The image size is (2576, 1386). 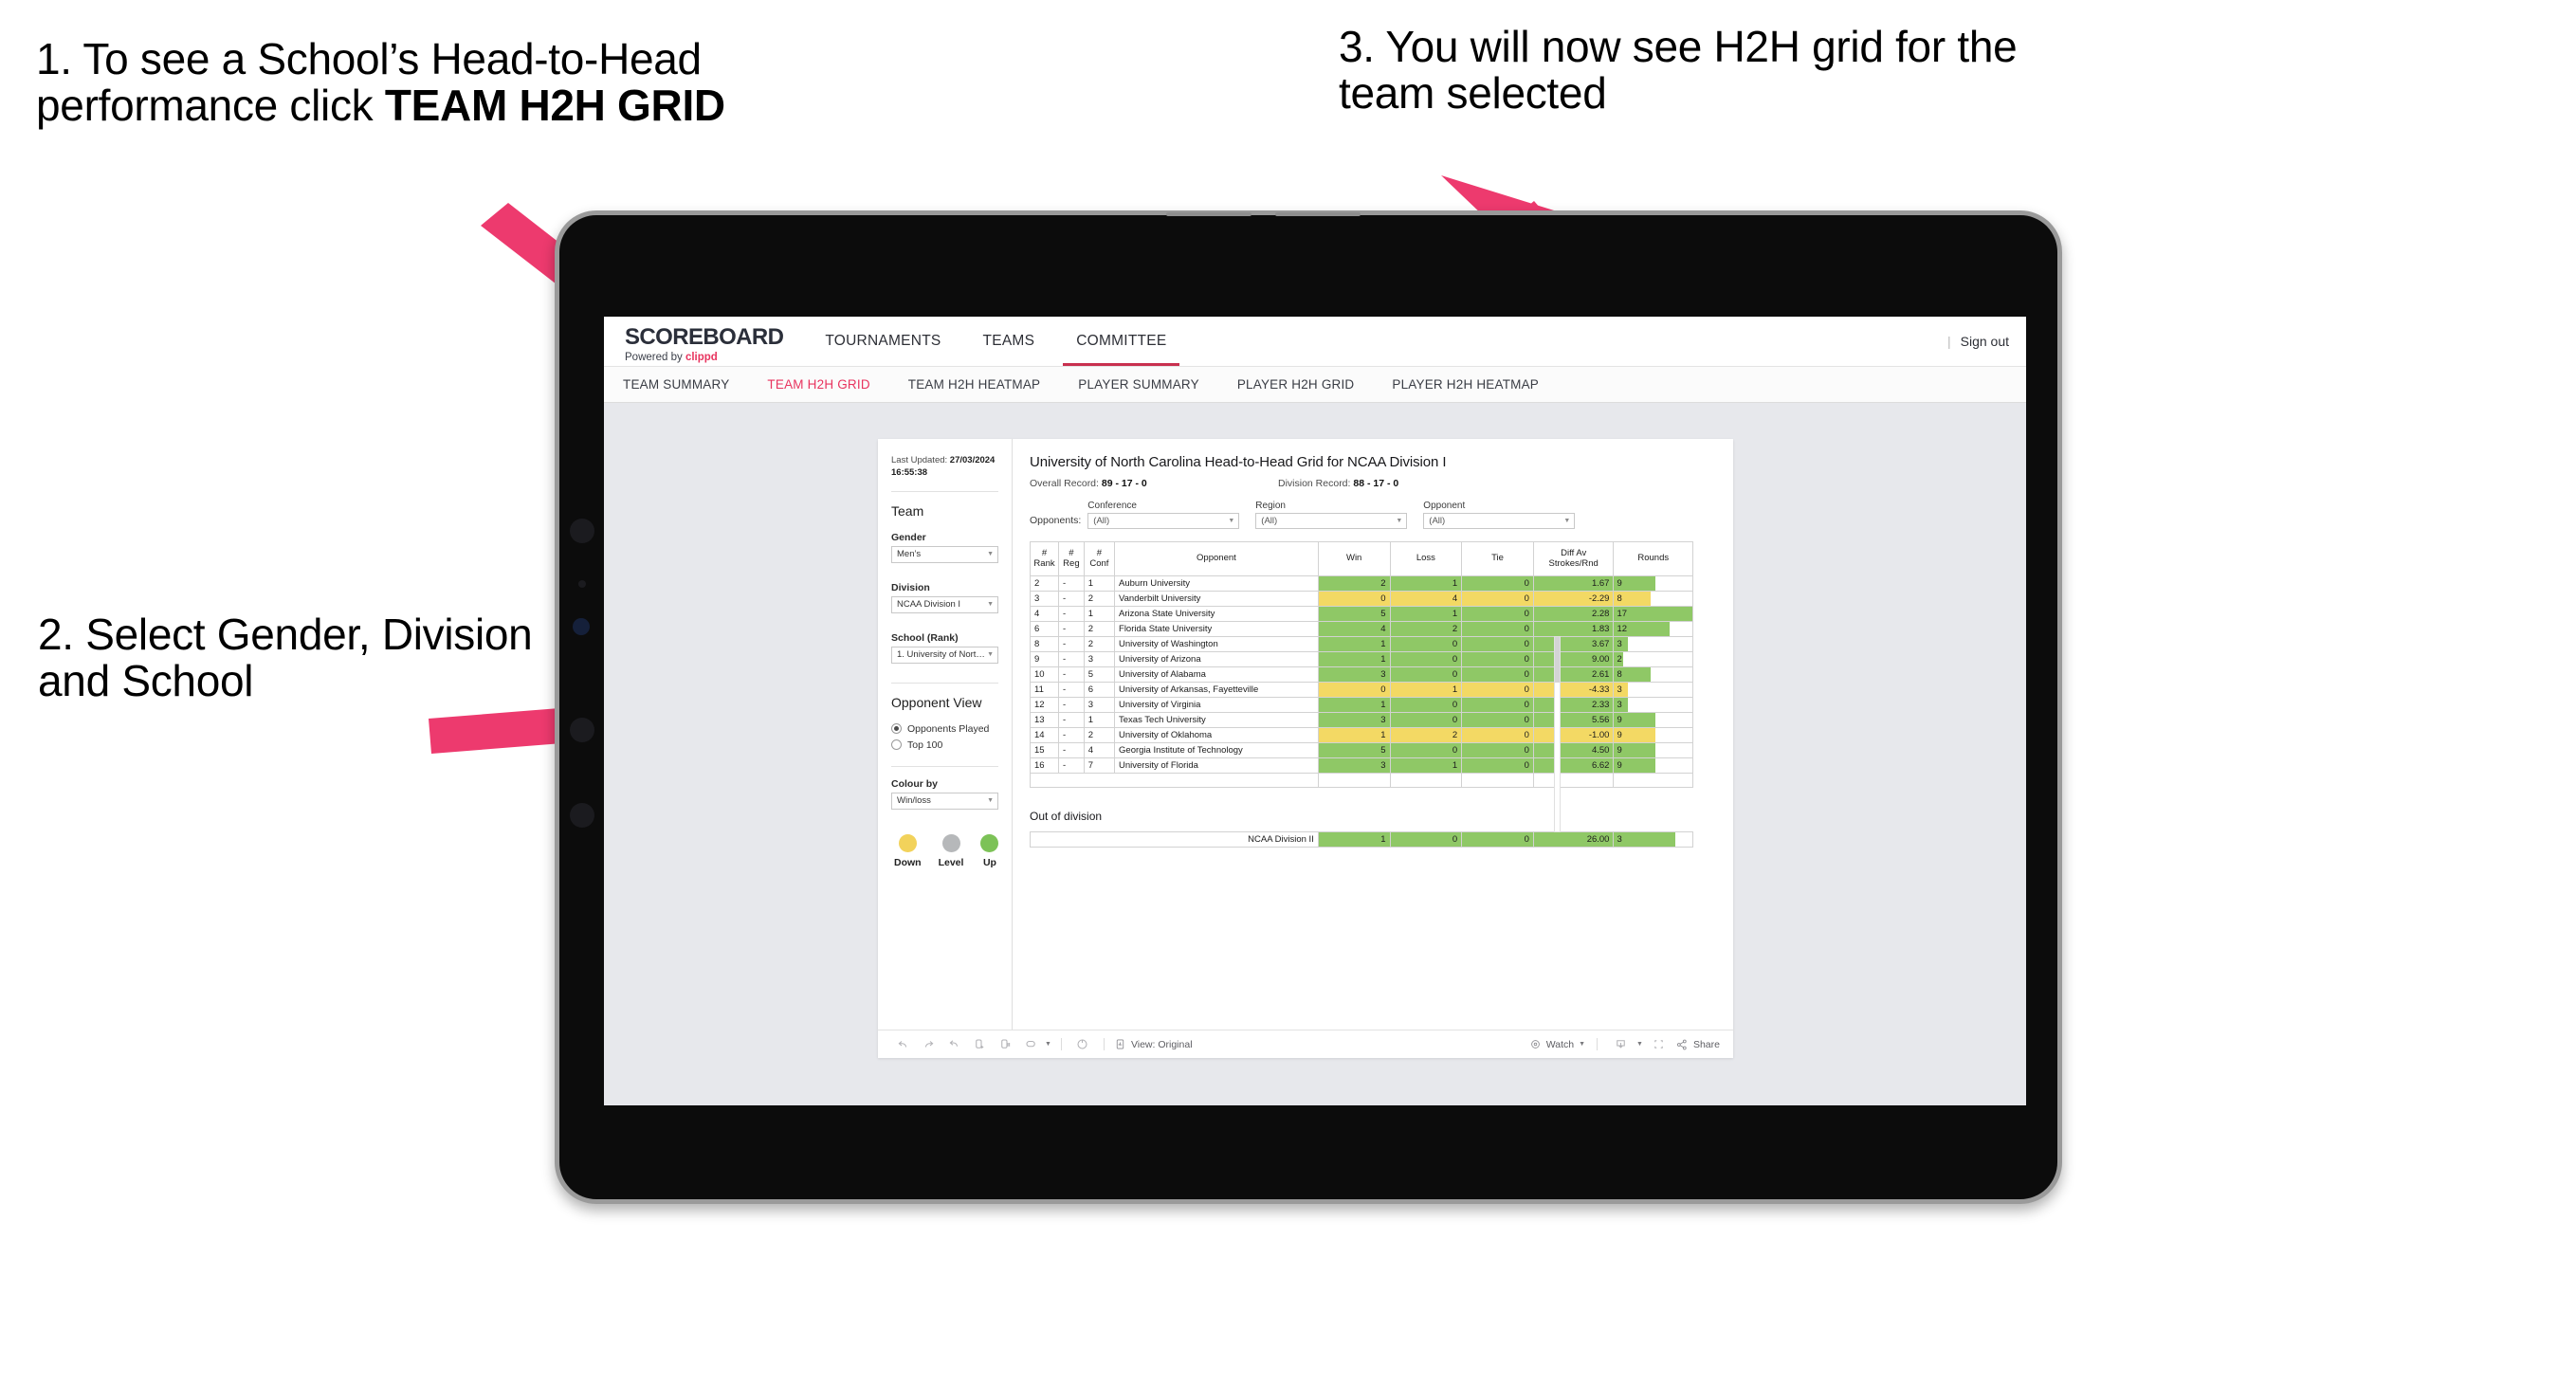 What do you see at coordinates (1497, 674) in the screenshot?
I see `cell-tie: 0` at bounding box center [1497, 674].